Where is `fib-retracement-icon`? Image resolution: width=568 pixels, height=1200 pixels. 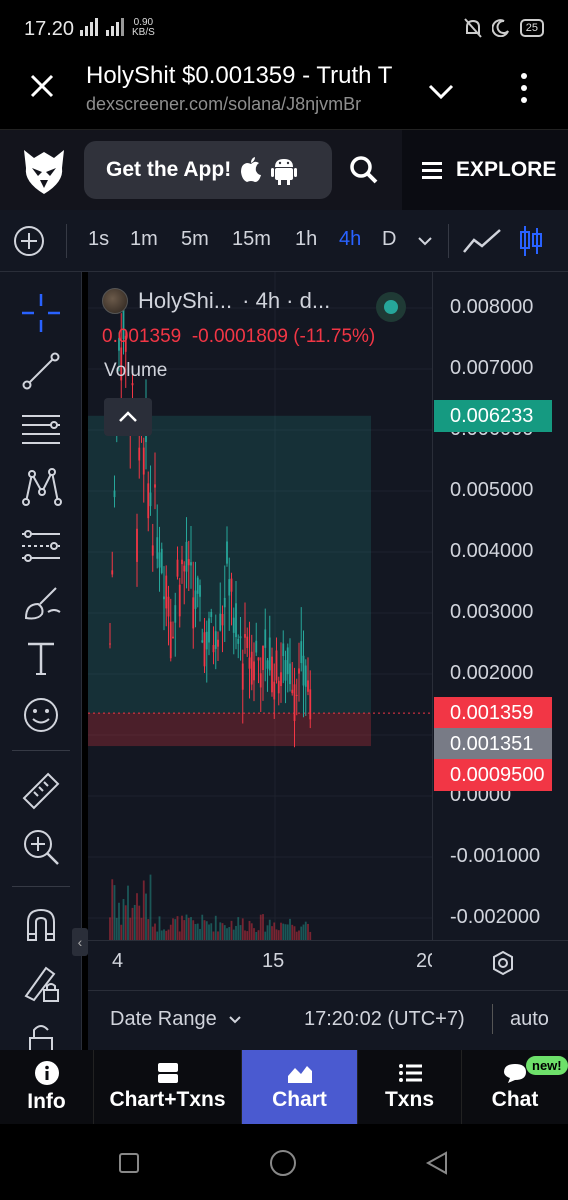
fib-retracement-icon is located at coordinates (41, 429).